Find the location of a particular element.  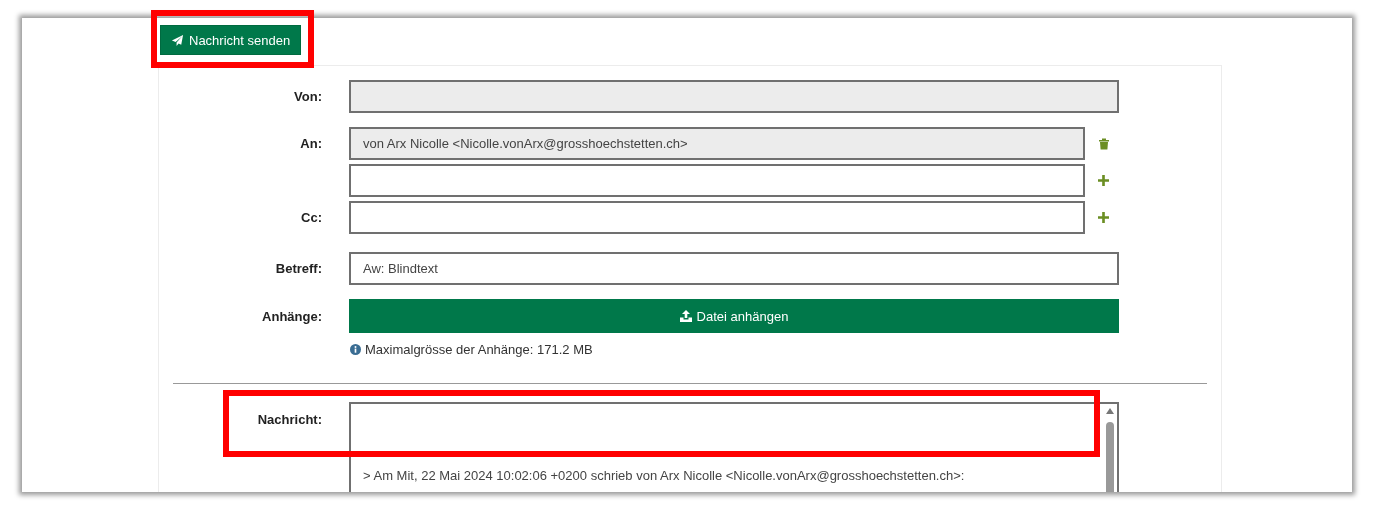

info-icon is located at coordinates (355, 349).